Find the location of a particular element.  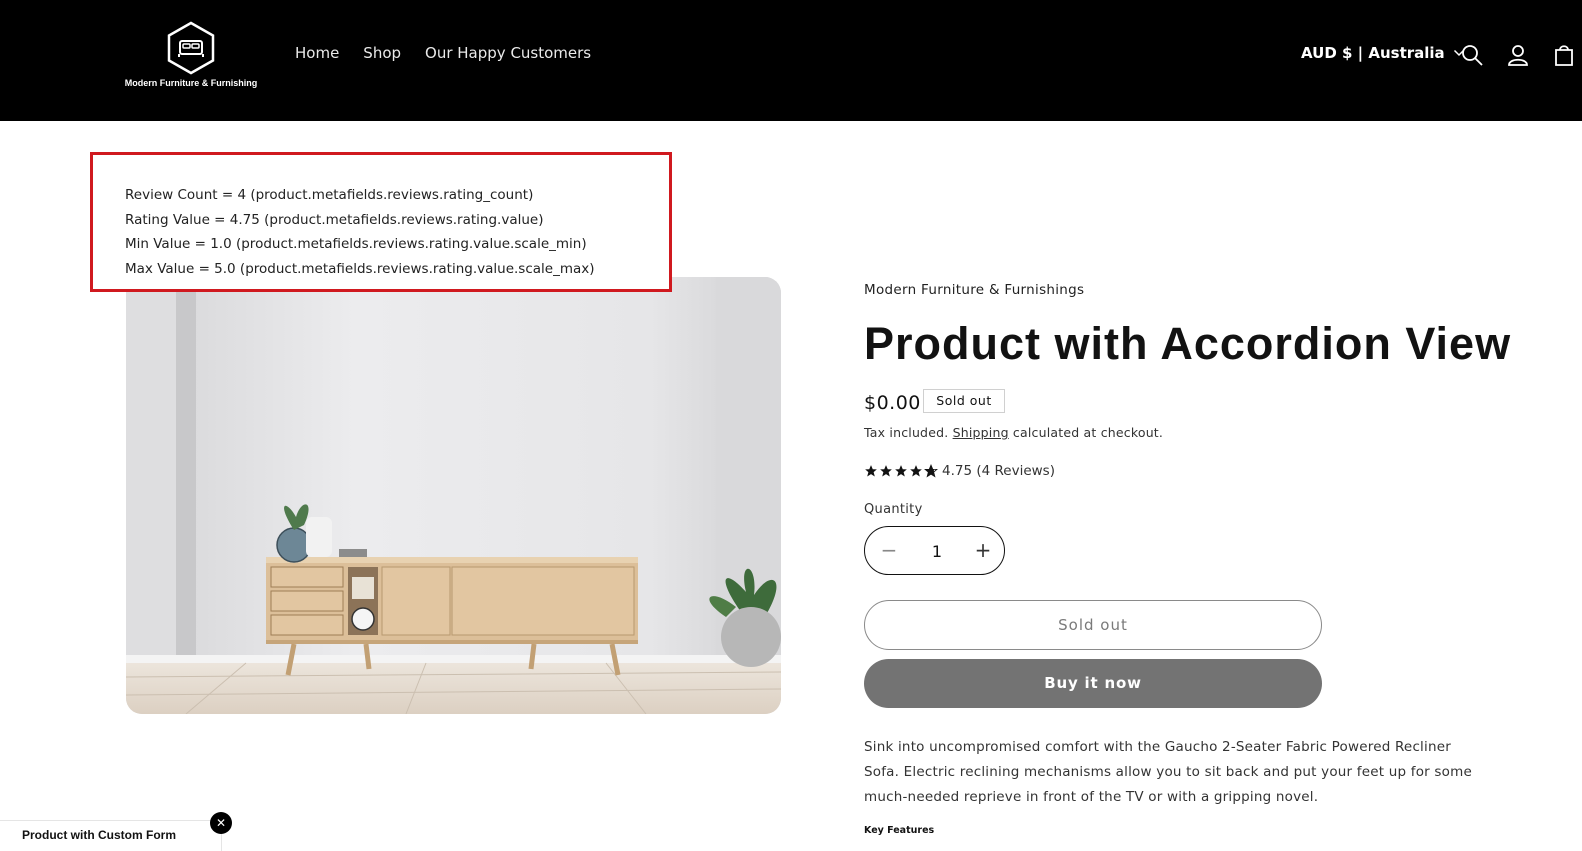

custom-form-popup: Product with Custom Form is located at coordinates (111, 835).